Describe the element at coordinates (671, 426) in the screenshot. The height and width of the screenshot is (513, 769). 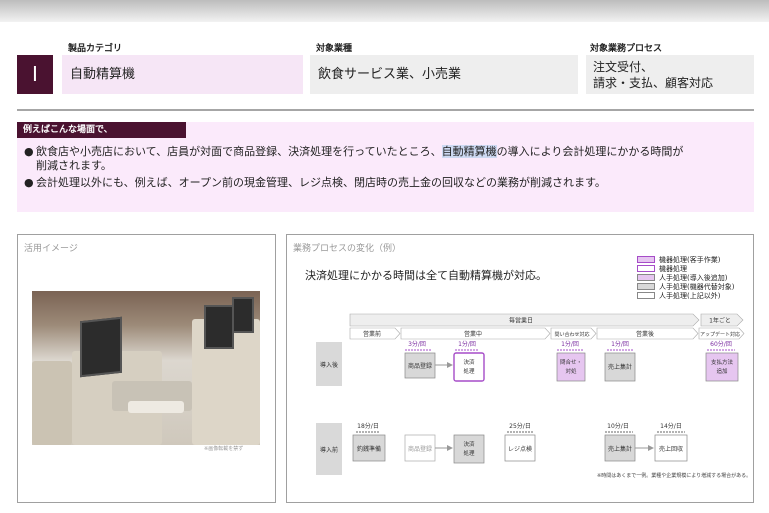
I see `time-label: 14分/日` at that location.